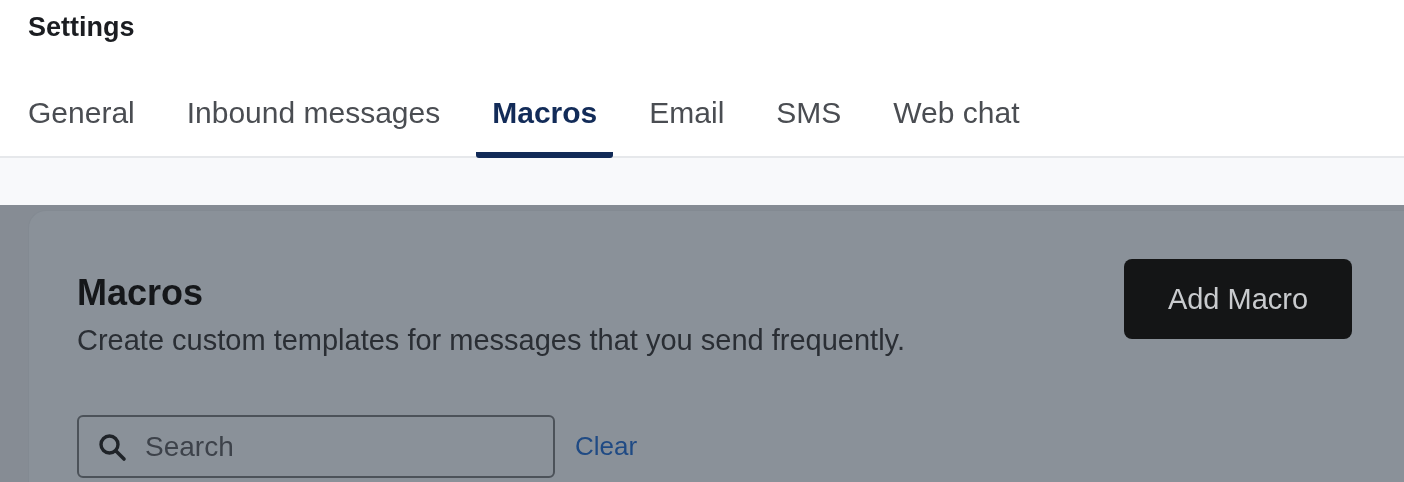 Image resolution: width=1404 pixels, height=482 pixels. I want to click on tab: SMS, so click(809, 108).